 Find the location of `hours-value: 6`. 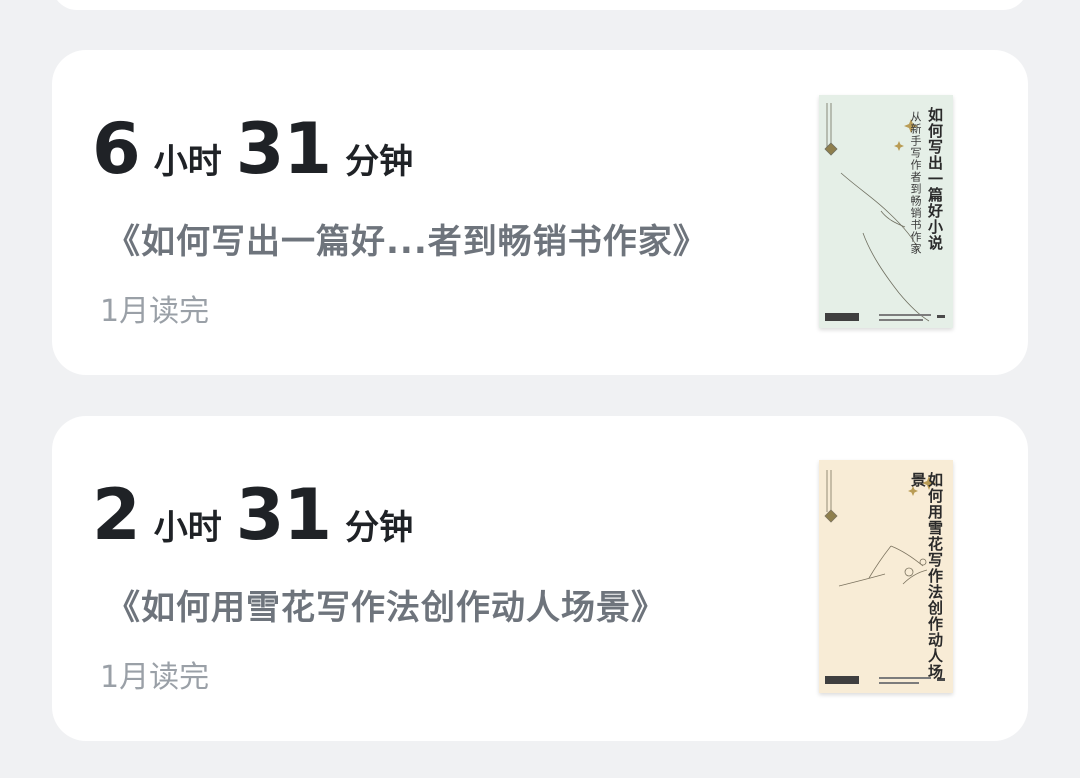

hours-value: 6 is located at coordinates (116, 149).